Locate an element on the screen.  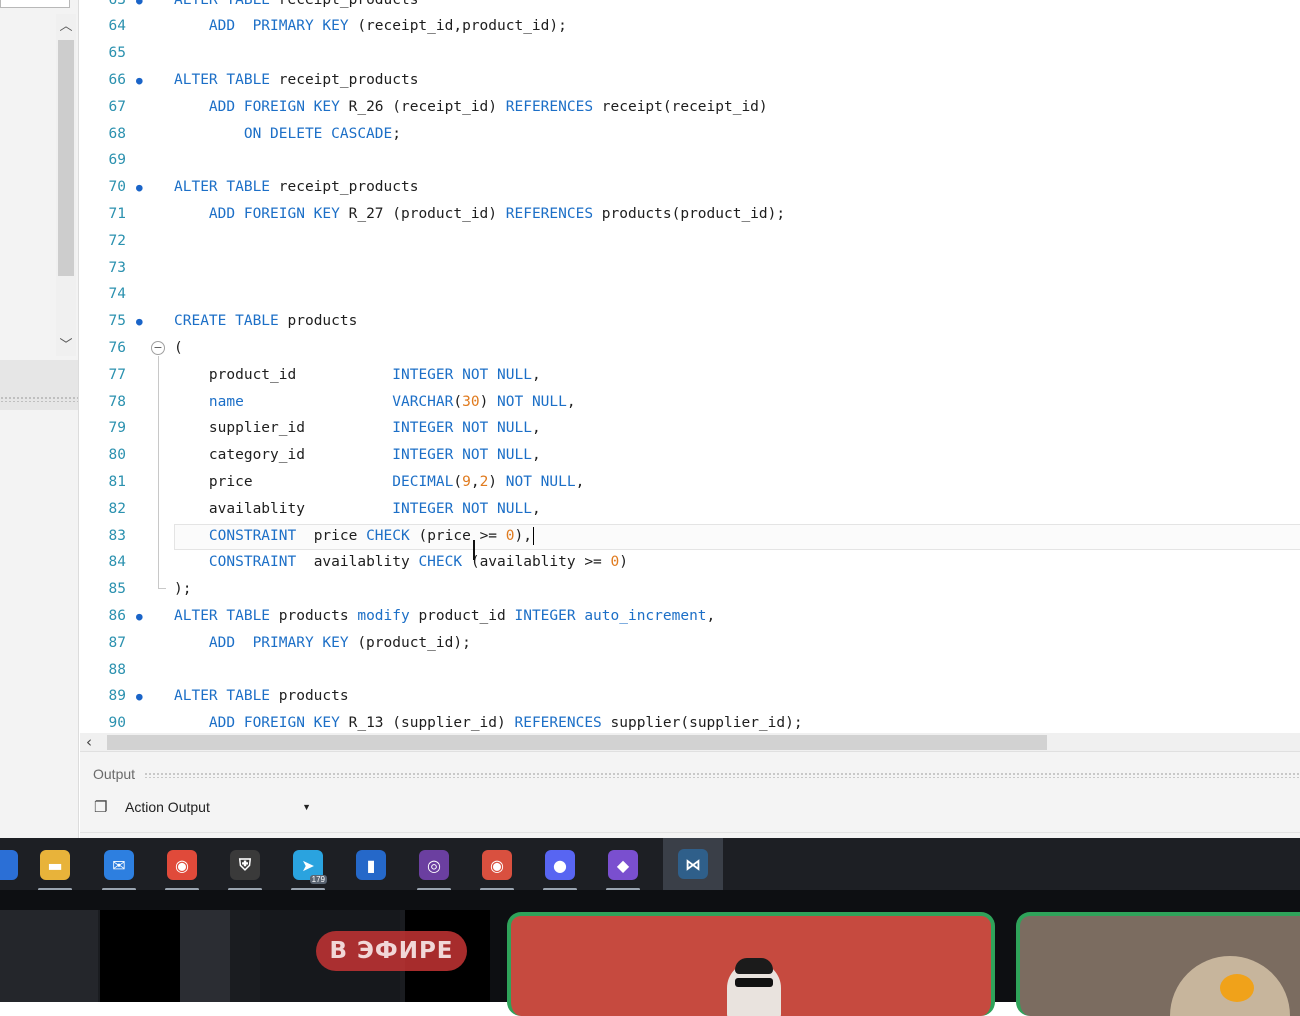
horizontal-scroll-thumb is located at coordinates (577, 742).